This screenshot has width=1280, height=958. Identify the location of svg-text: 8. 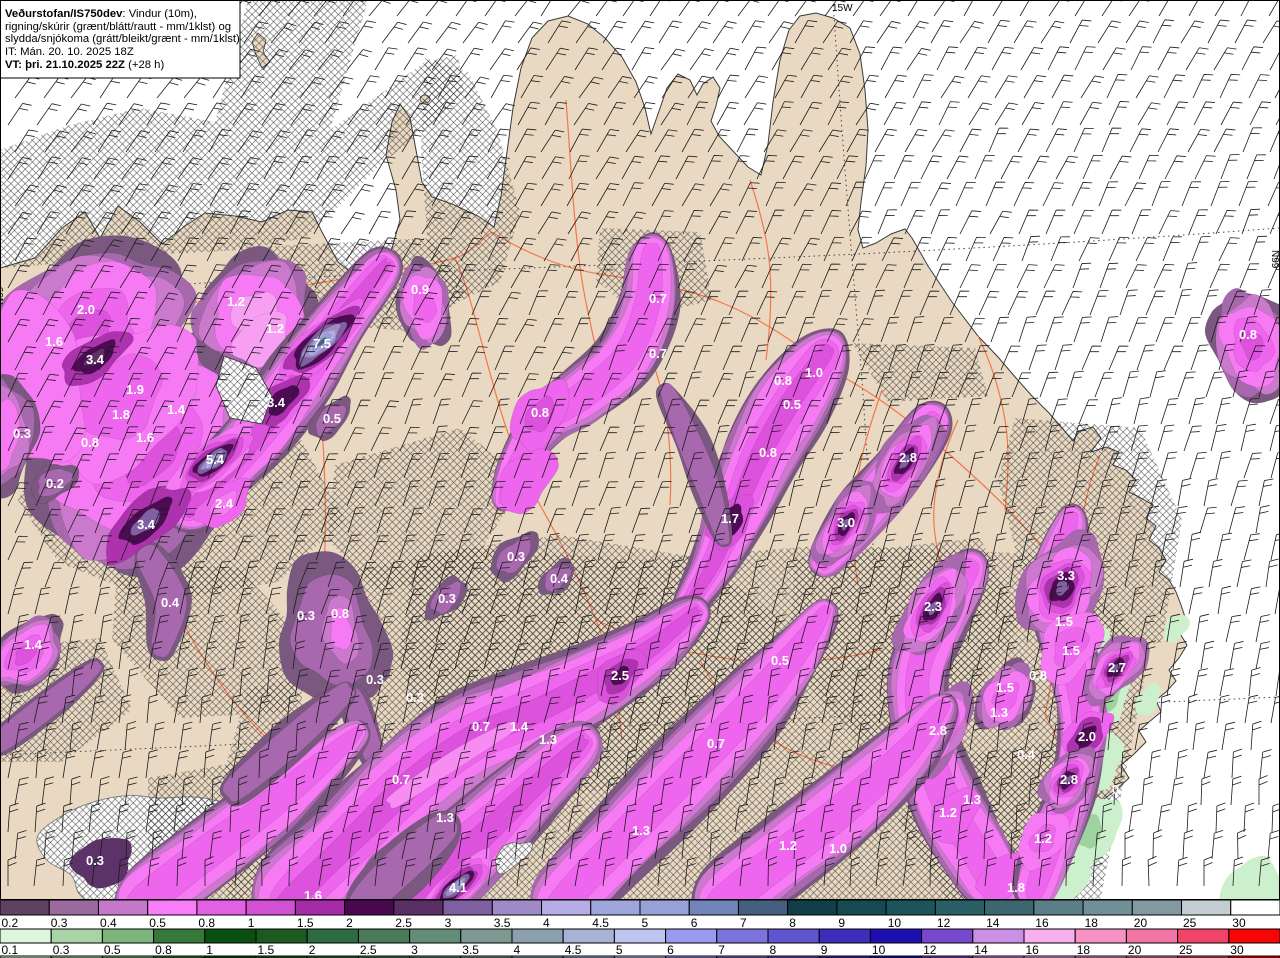
(773, 950).